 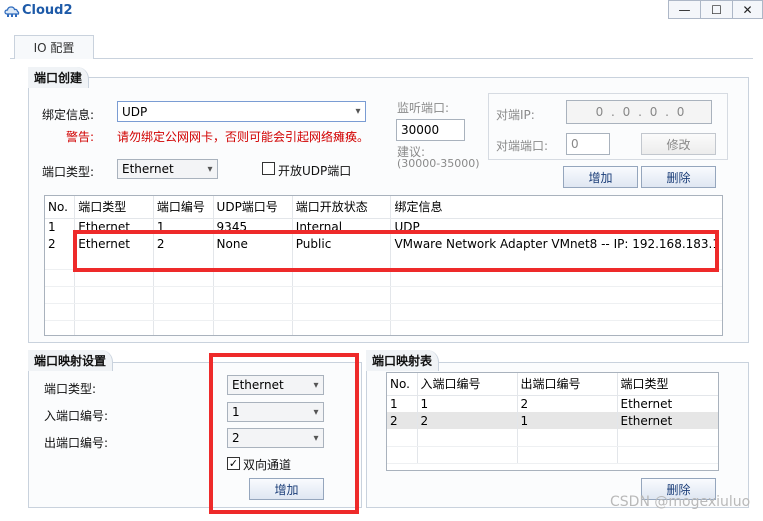 I want to click on minimize-icon: —, so click(x=684, y=9).